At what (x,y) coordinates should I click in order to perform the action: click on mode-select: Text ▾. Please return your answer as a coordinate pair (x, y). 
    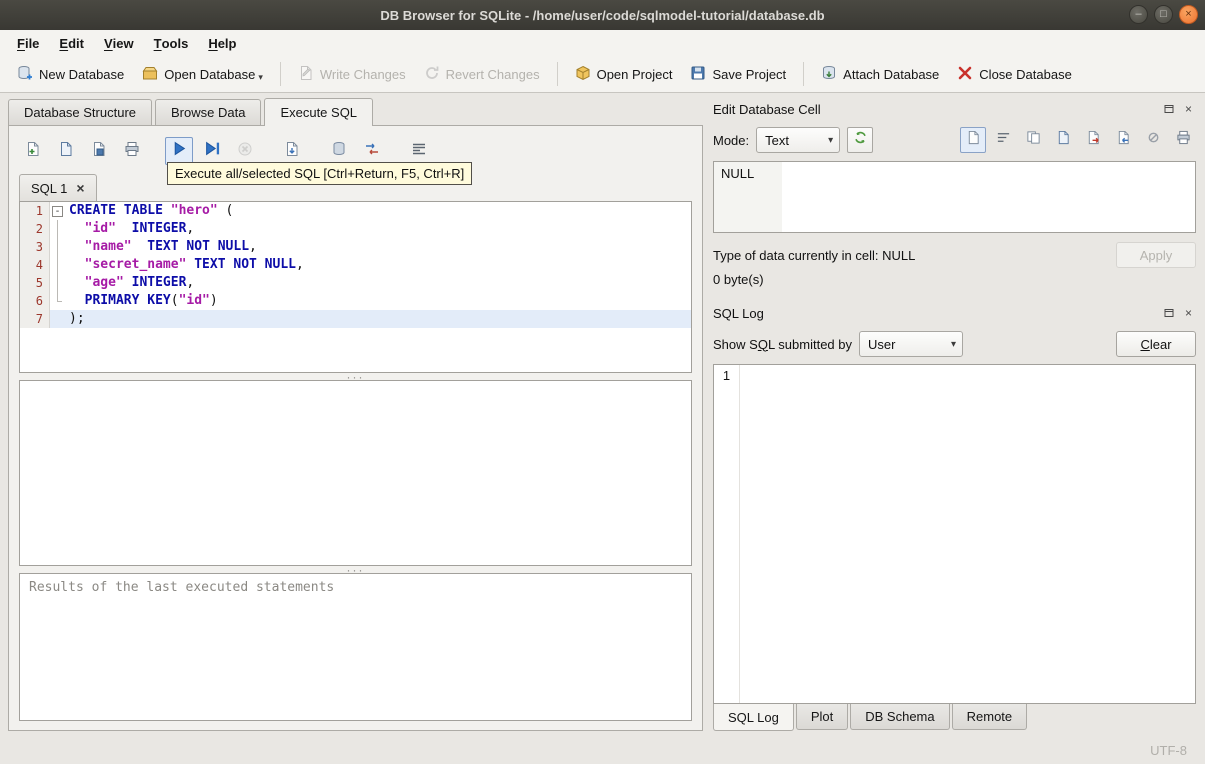
    Looking at the image, I should click on (798, 140).